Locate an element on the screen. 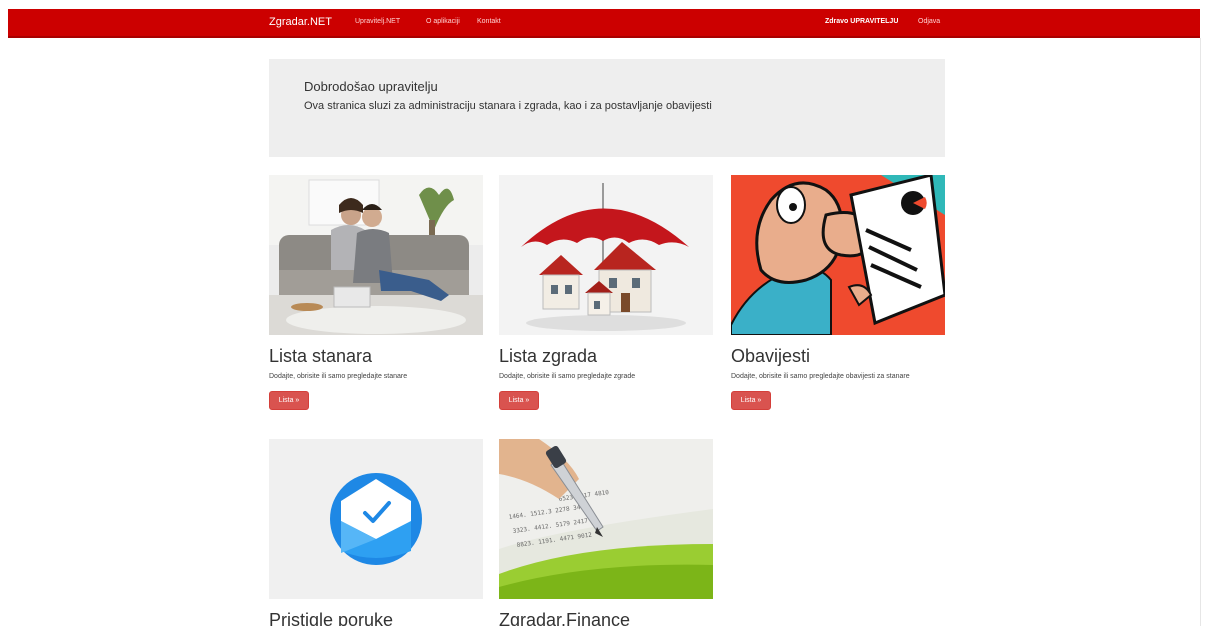 The image size is (1208, 626). card-title: Lista stanara is located at coordinates (321, 356).